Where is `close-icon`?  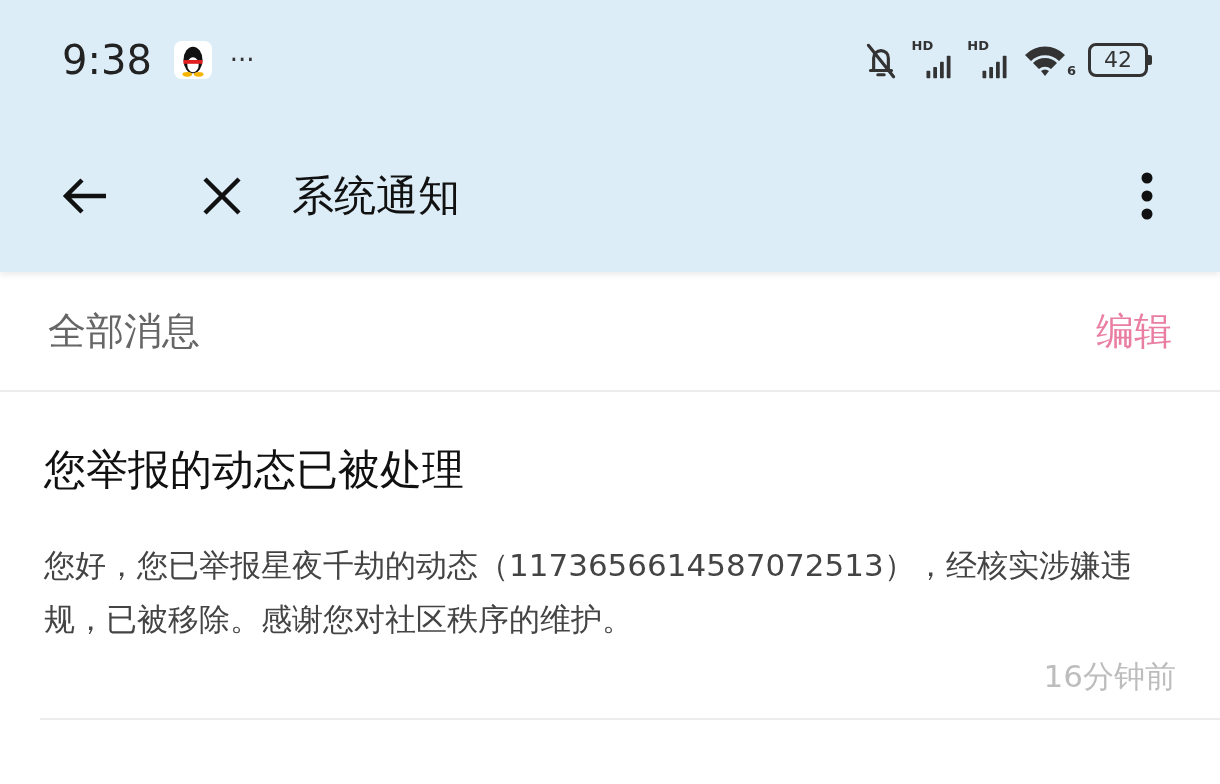
close-icon is located at coordinates (222, 196).